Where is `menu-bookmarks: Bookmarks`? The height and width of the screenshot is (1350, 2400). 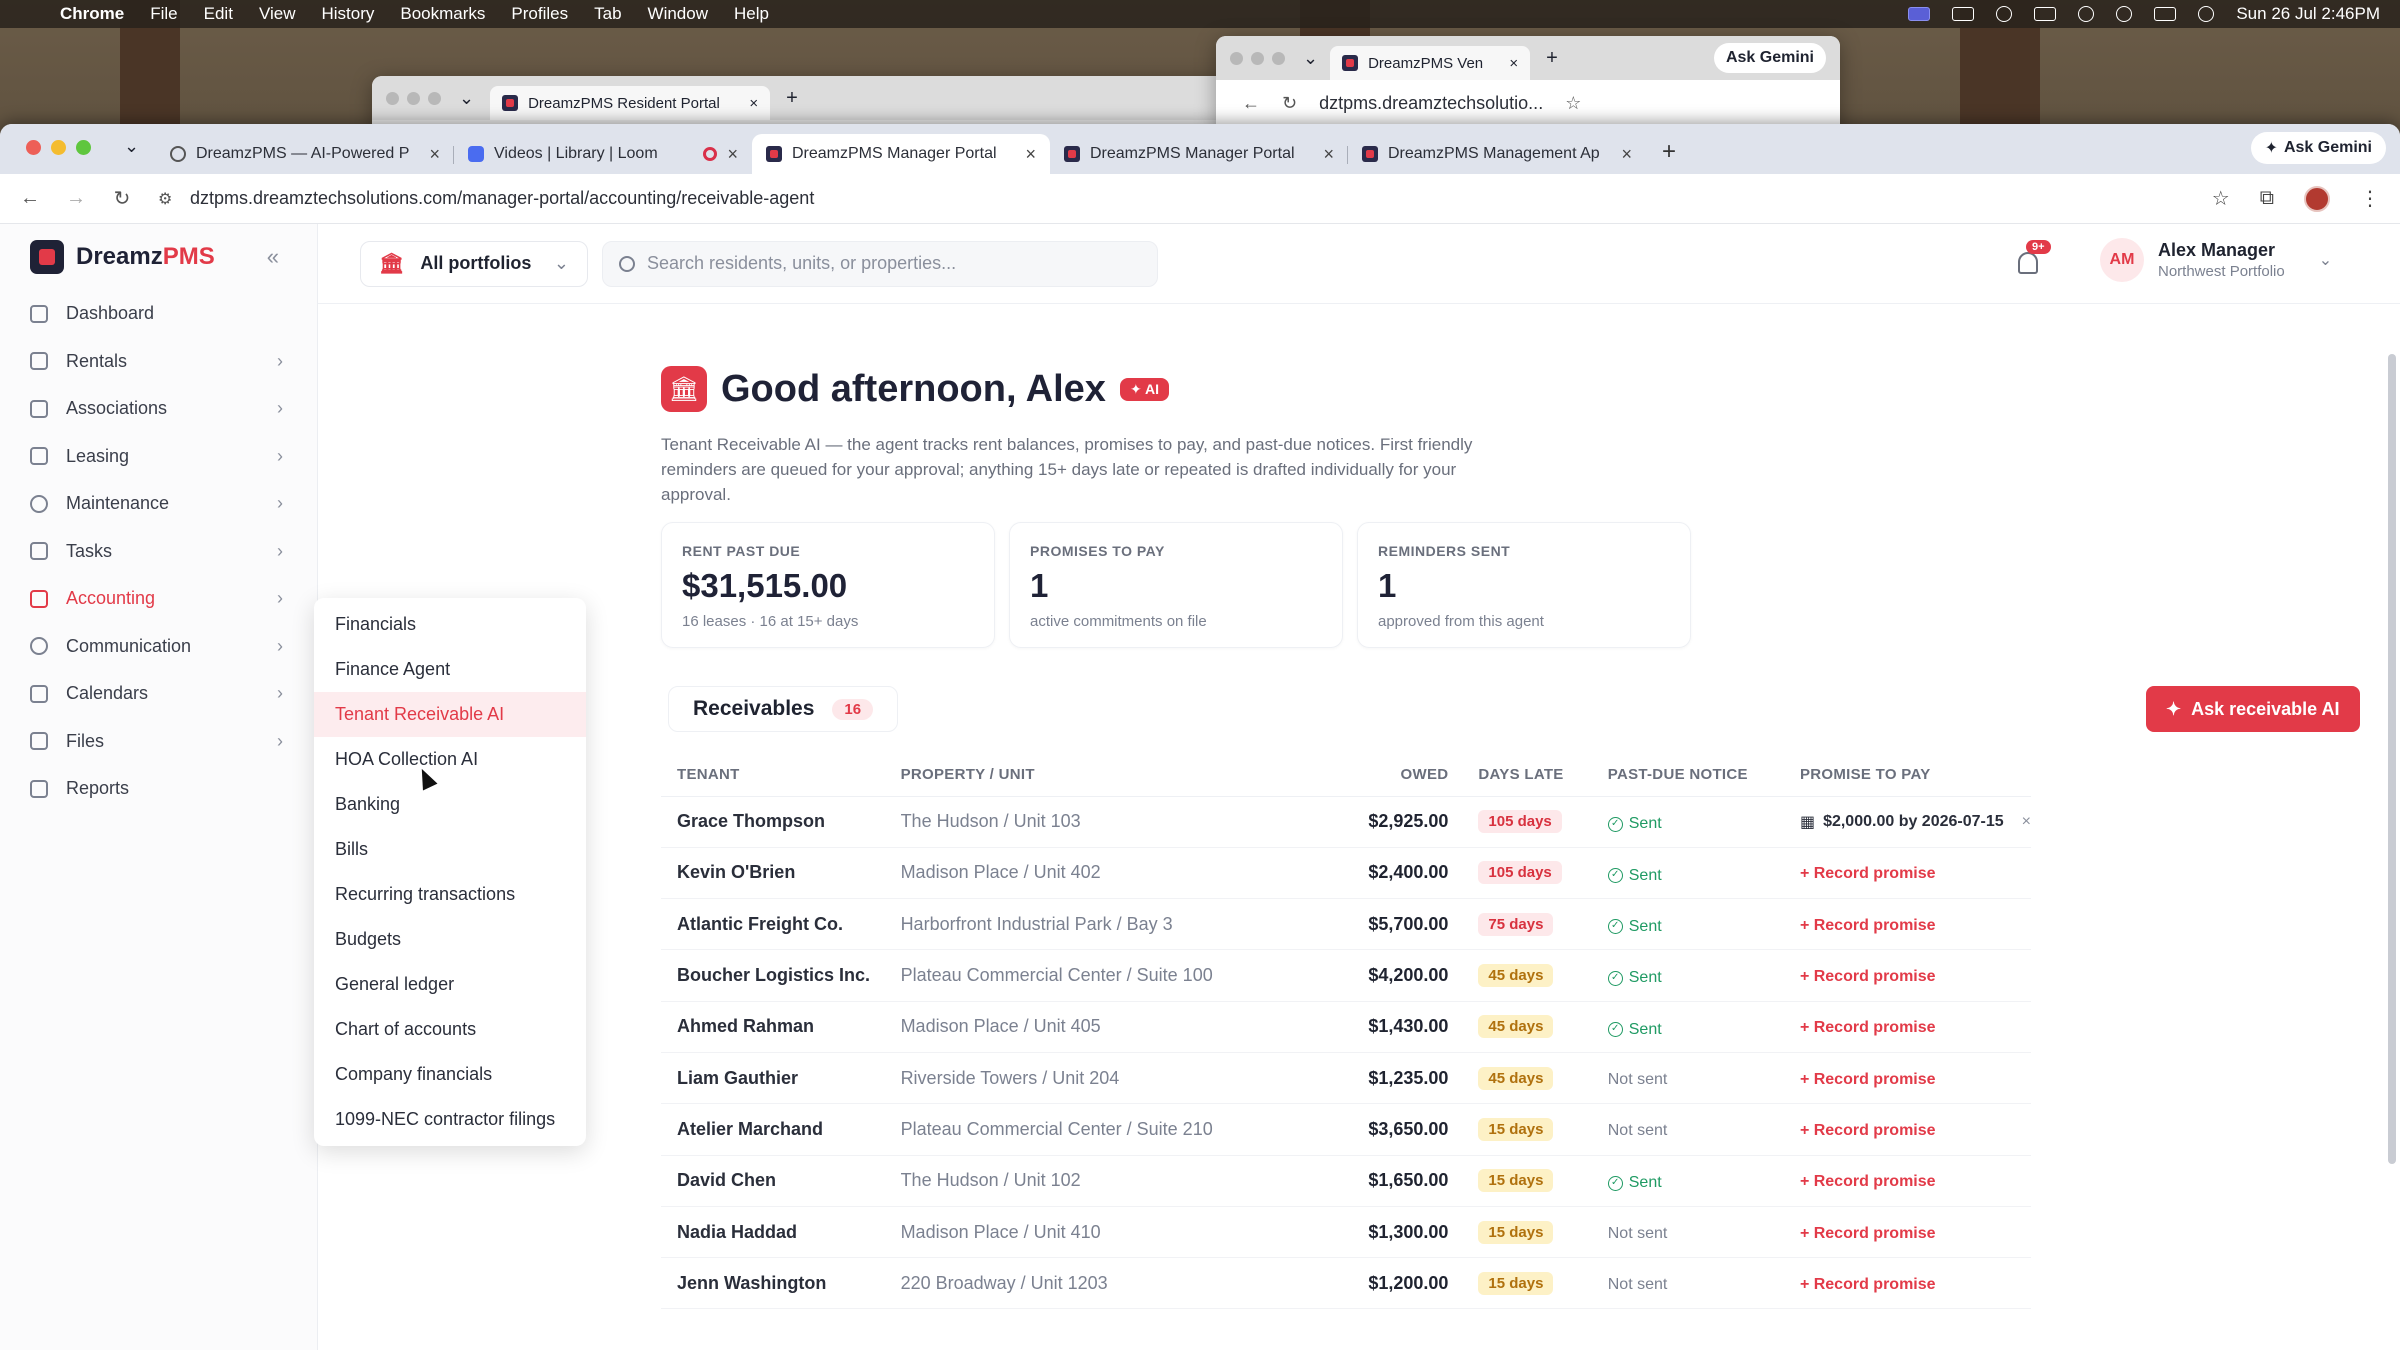
menu-bookmarks: Bookmarks is located at coordinates (442, 14).